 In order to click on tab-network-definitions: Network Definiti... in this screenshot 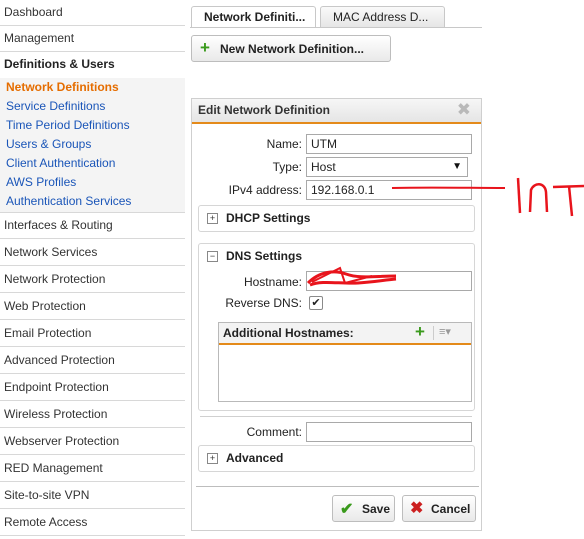, I will do `click(253, 17)`.